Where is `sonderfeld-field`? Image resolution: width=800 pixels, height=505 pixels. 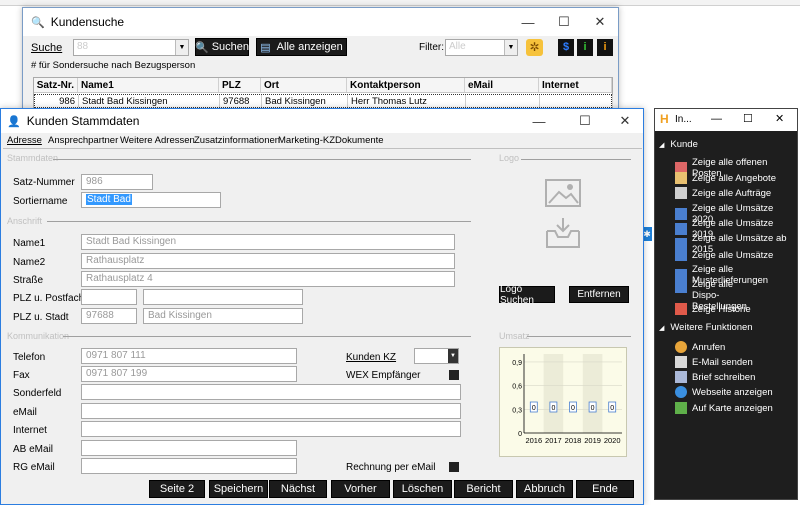 sonderfeld-field is located at coordinates (271, 392).